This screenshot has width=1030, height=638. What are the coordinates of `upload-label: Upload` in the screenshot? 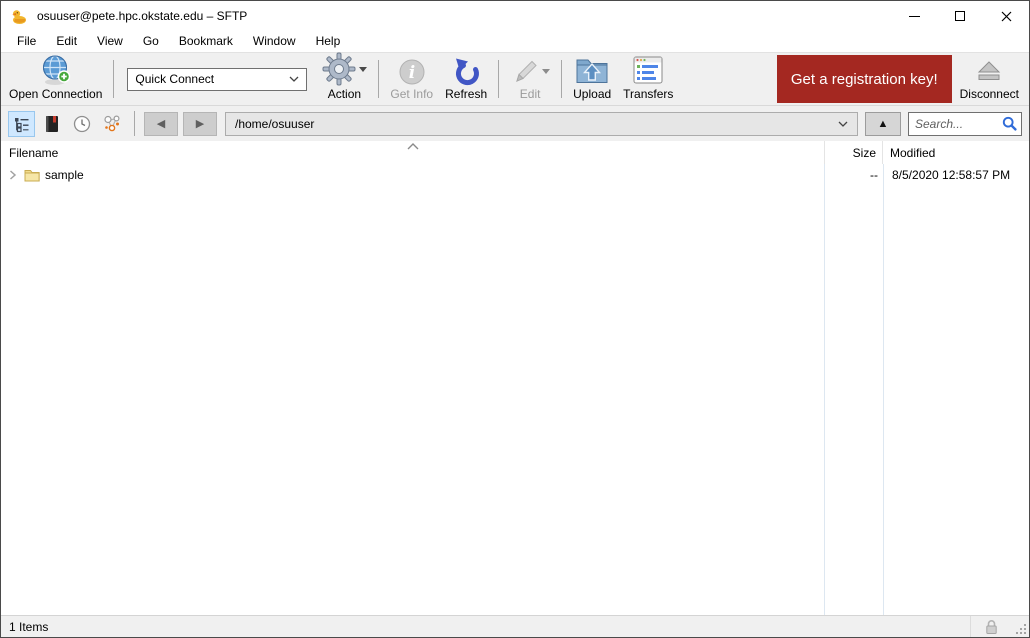 It's located at (592, 94).